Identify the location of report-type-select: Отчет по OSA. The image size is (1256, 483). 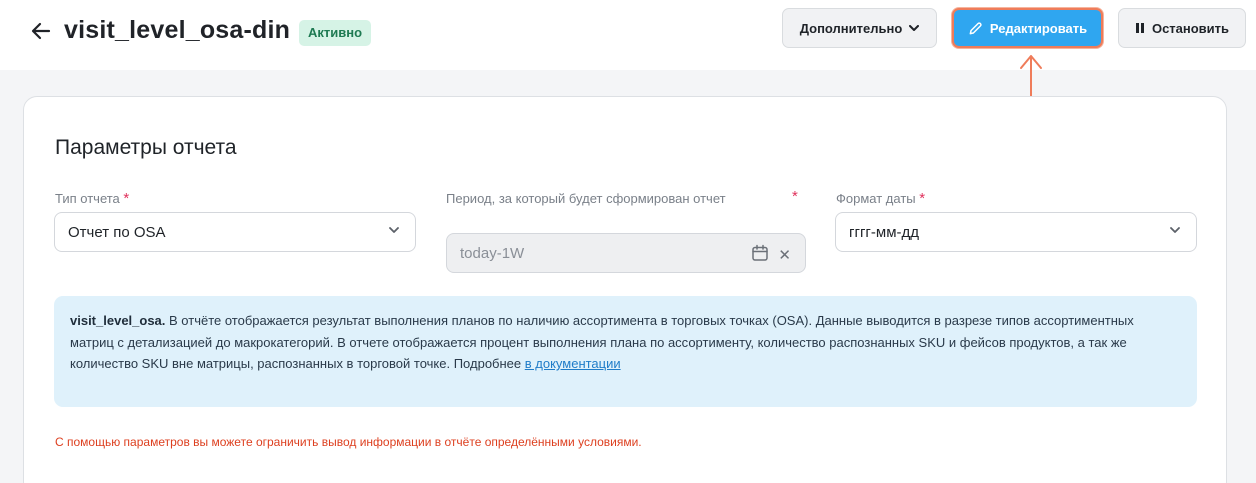
(235, 232).